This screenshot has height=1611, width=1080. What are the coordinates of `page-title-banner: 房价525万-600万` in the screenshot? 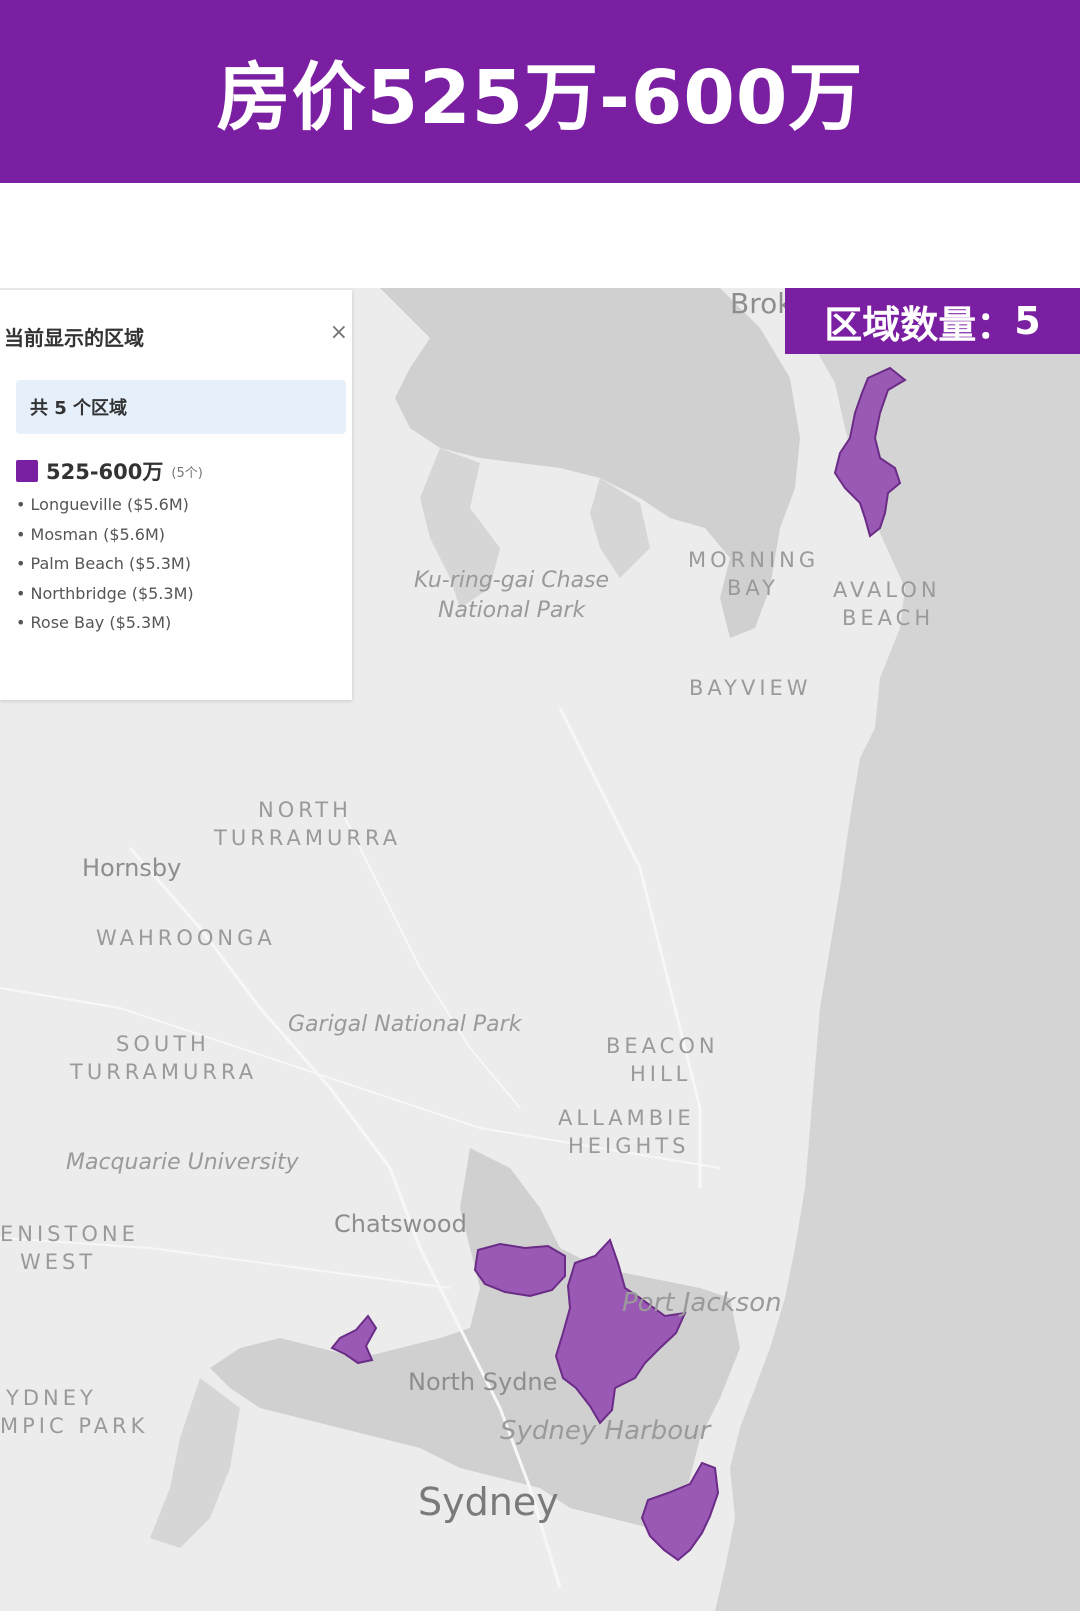 It's located at (540, 91).